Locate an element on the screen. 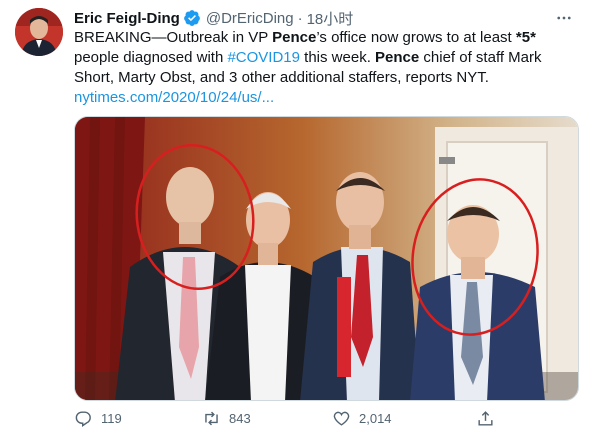  reply-button: 119 is located at coordinates (98, 418).